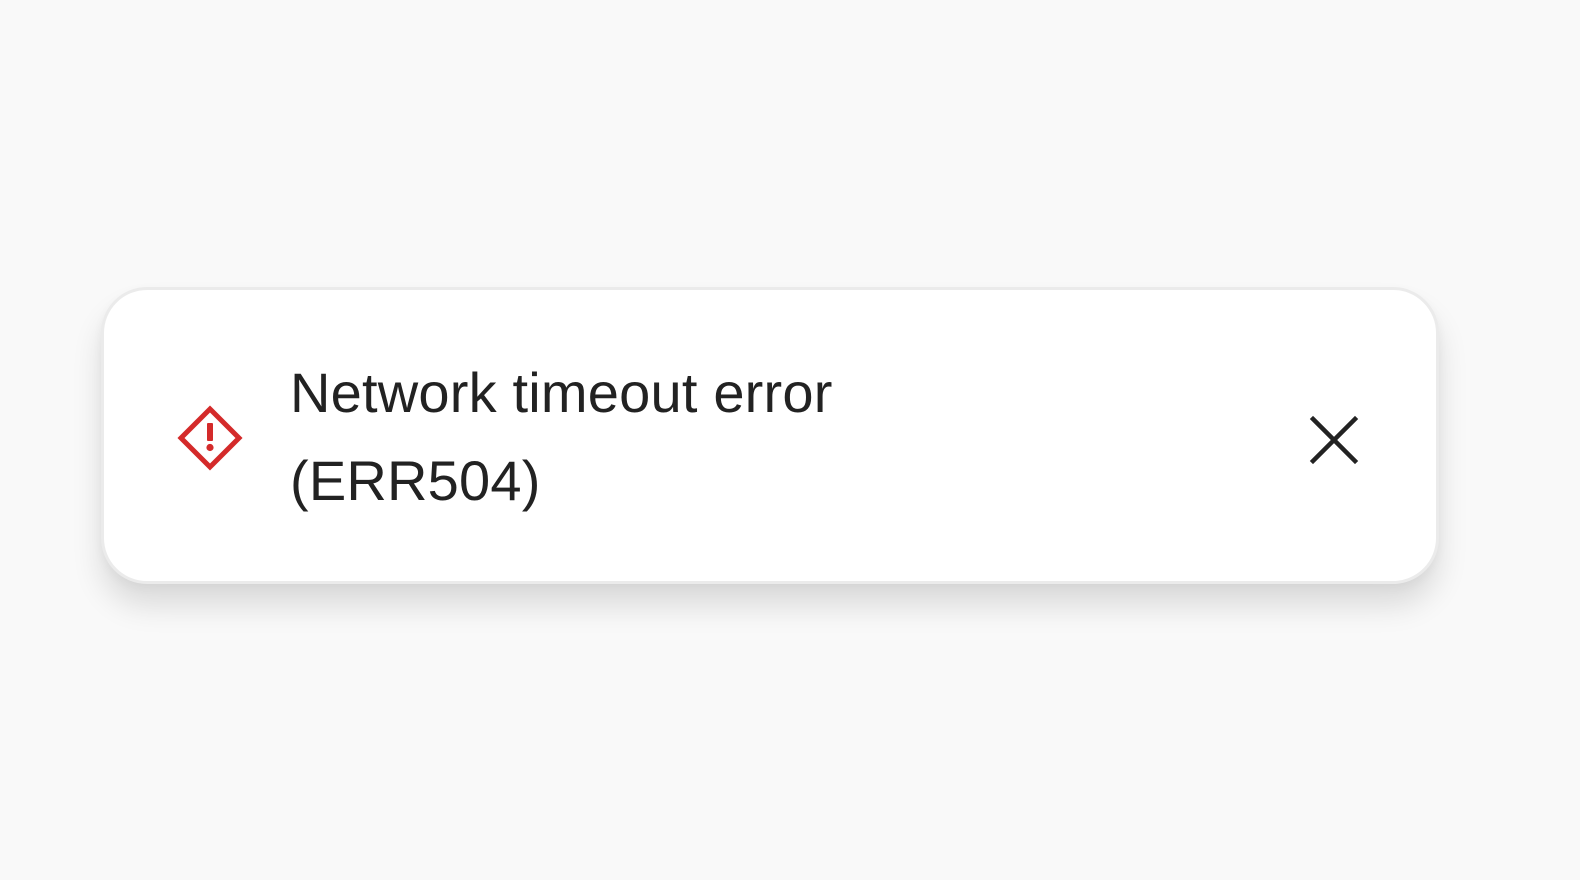 The width and height of the screenshot is (1580, 880). What do you see at coordinates (210, 438) in the screenshot?
I see `warning-diamond-icon` at bounding box center [210, 438].